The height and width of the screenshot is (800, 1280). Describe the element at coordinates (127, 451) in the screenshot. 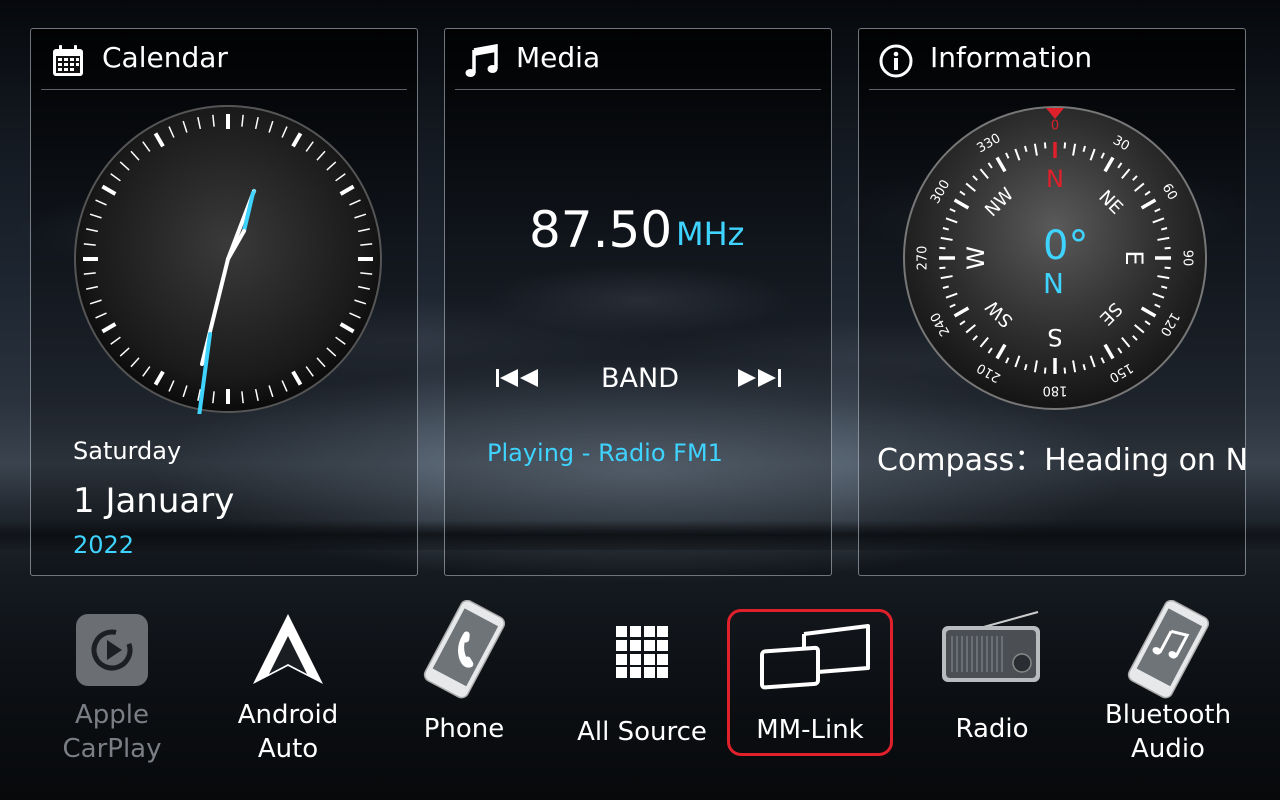

I see `day-of-week: Saturday` at that location.